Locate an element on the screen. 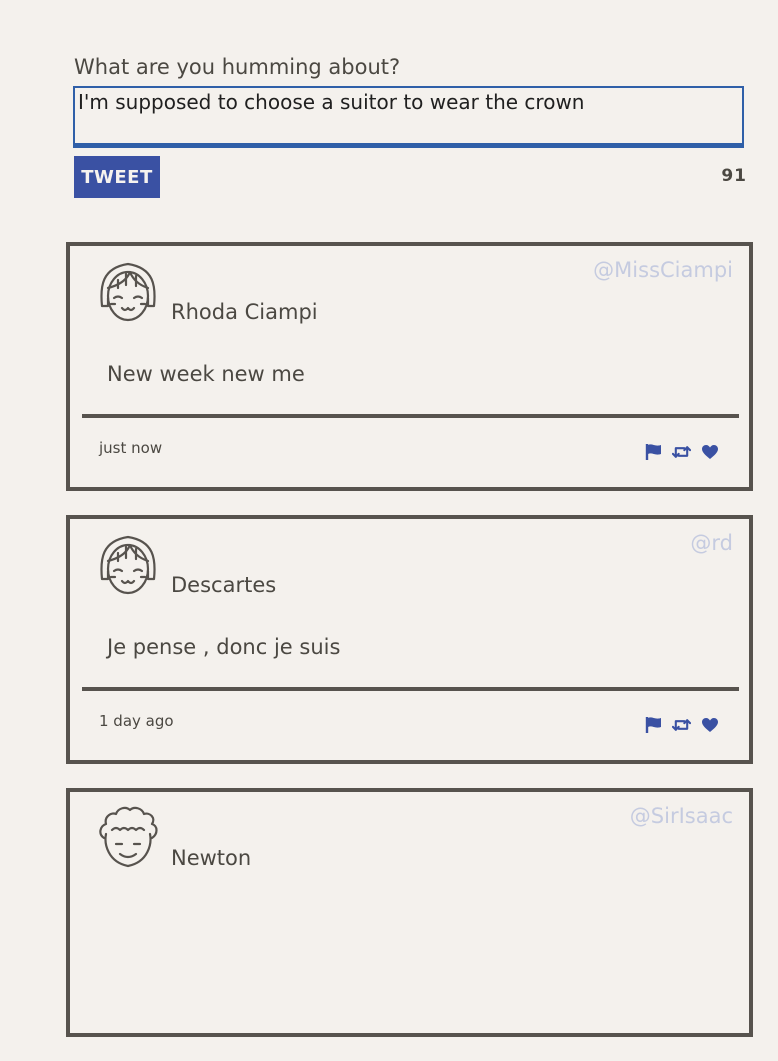  compose-label: What are you humming about? is located at coordinates (237, 67).